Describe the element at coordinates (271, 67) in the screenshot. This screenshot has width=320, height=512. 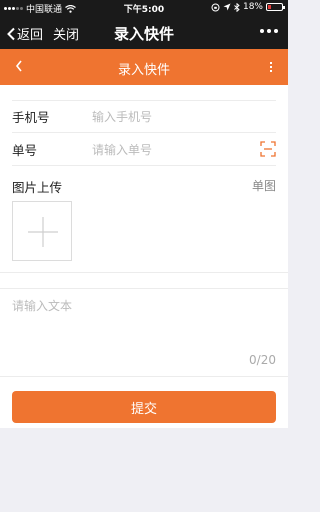
I see `kebab-menu-icon` at that location.